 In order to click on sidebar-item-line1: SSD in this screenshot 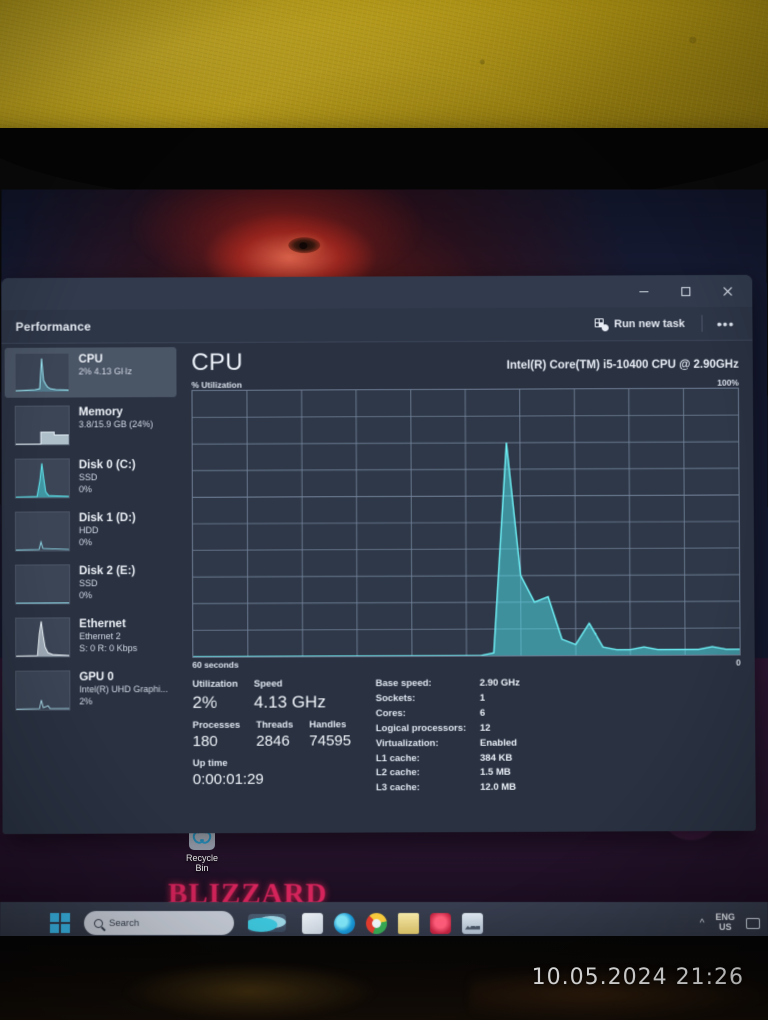, I will do `click(88, 583)`.